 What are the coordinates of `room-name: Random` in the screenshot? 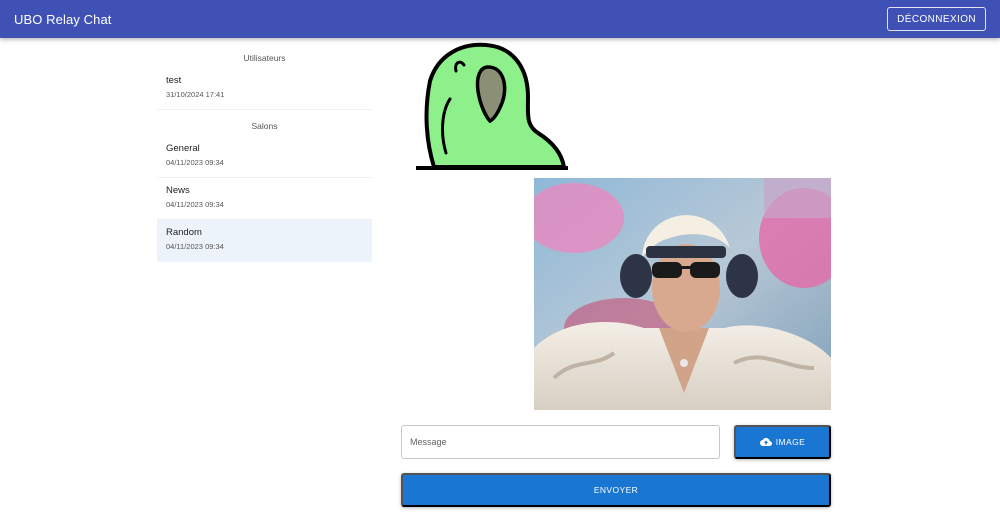 It's located at (184, 232).